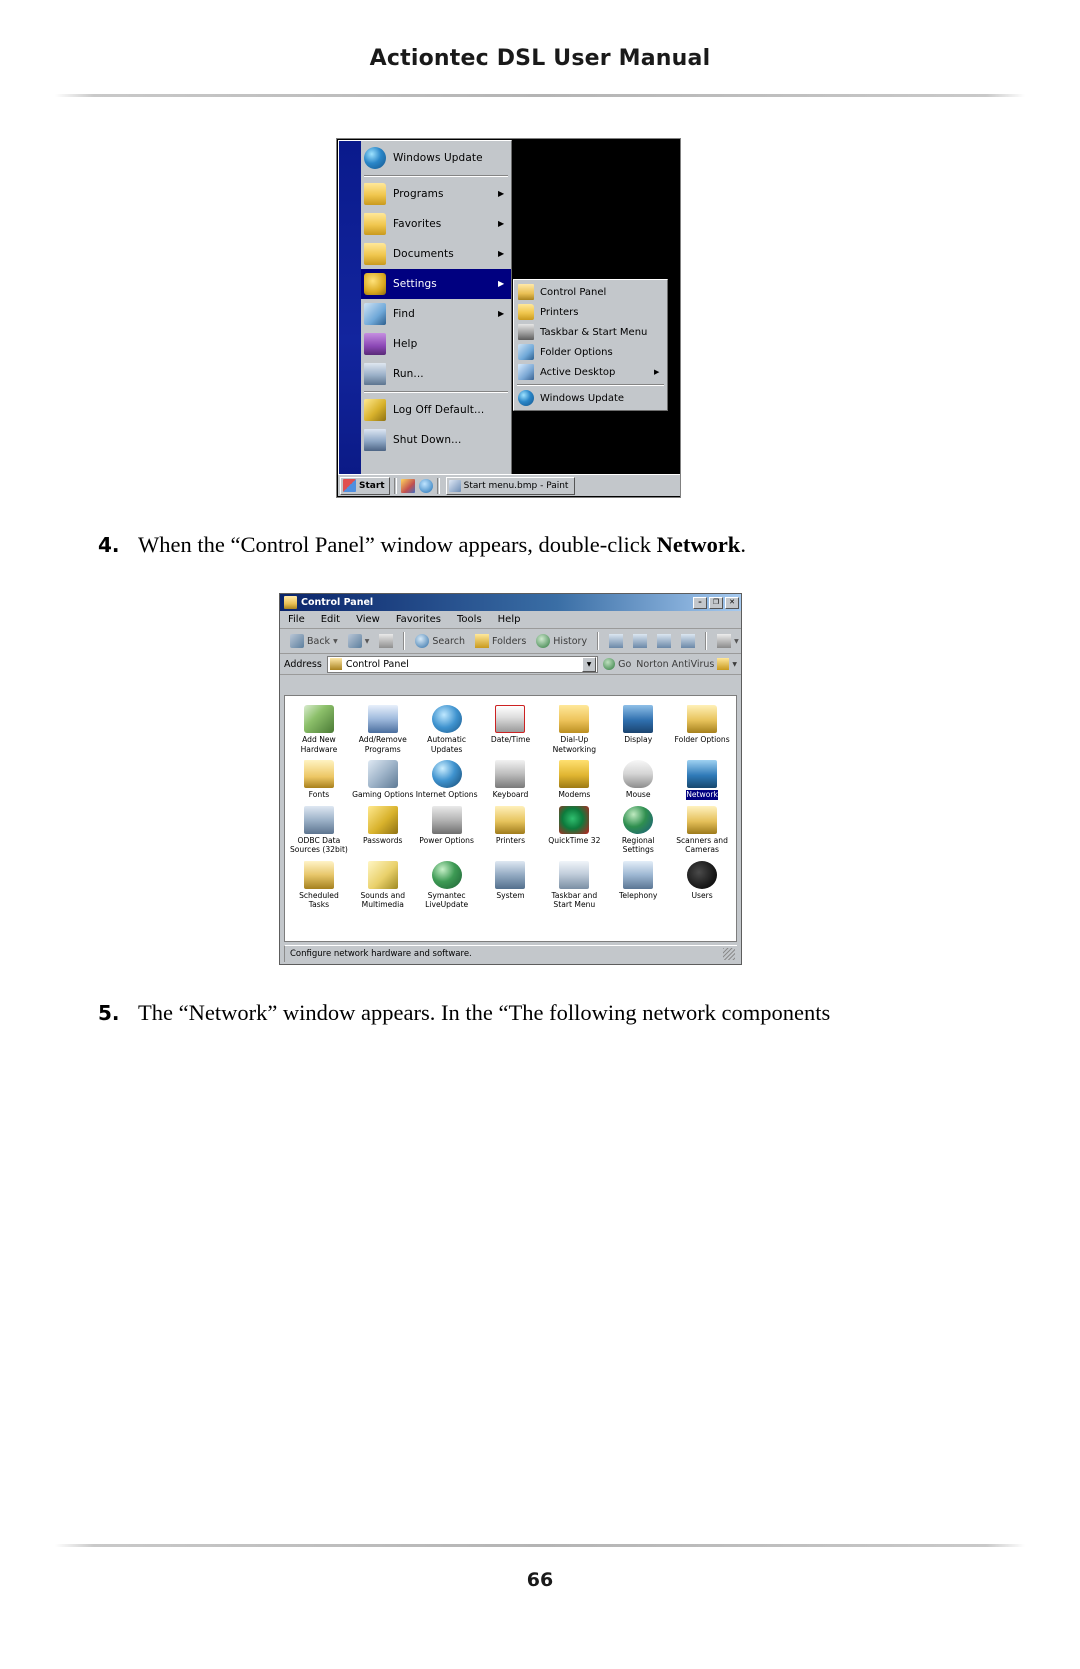 The height and width of the screenshot is (1669, 1080). I want to click on menu-edit: Edit, so click(330, 619).